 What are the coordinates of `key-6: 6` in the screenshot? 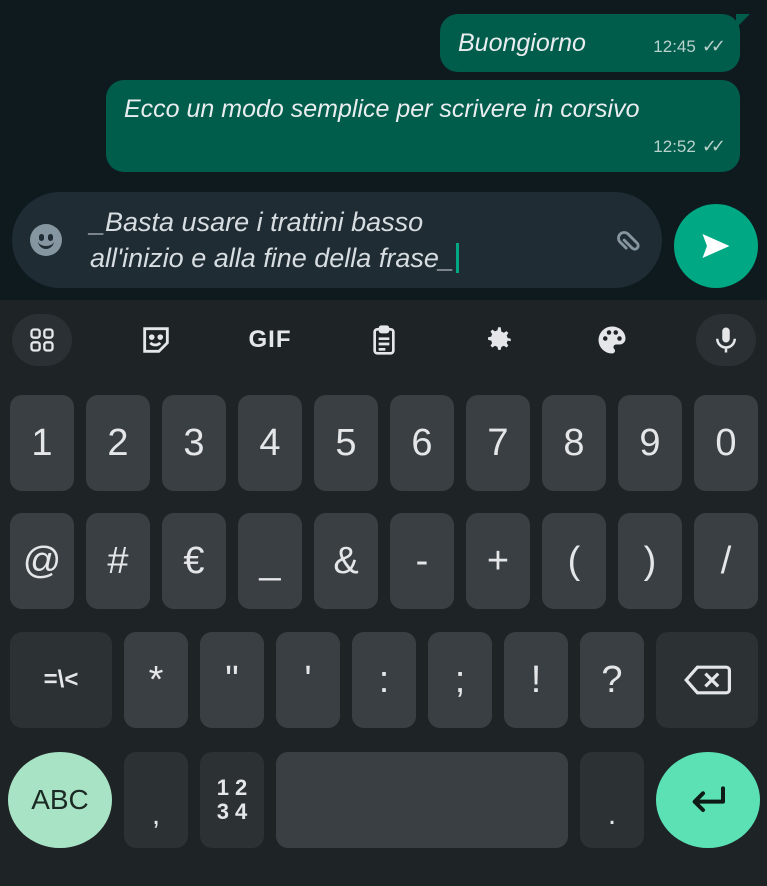 It's located at (422, 443).